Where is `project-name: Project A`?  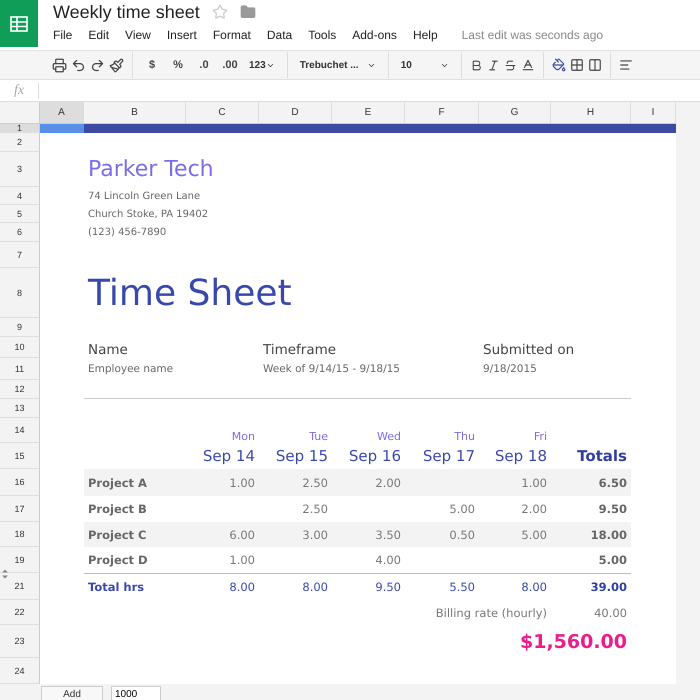
project-name: Project A is located at coordinates (117, 483).